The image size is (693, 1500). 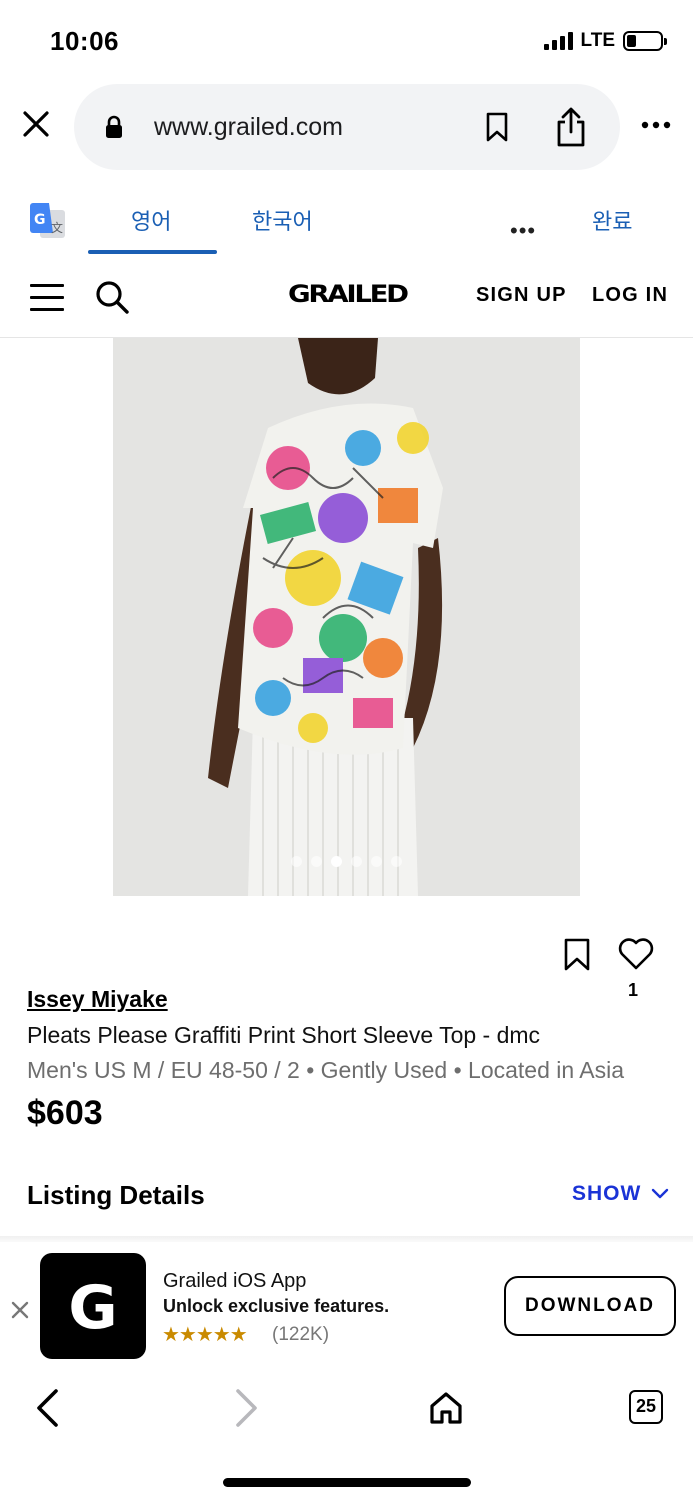 What do you see at coordinates (660, 1193) in the screenshot?
I see `chevron-down-icon` at bounding box center [660, 1193].